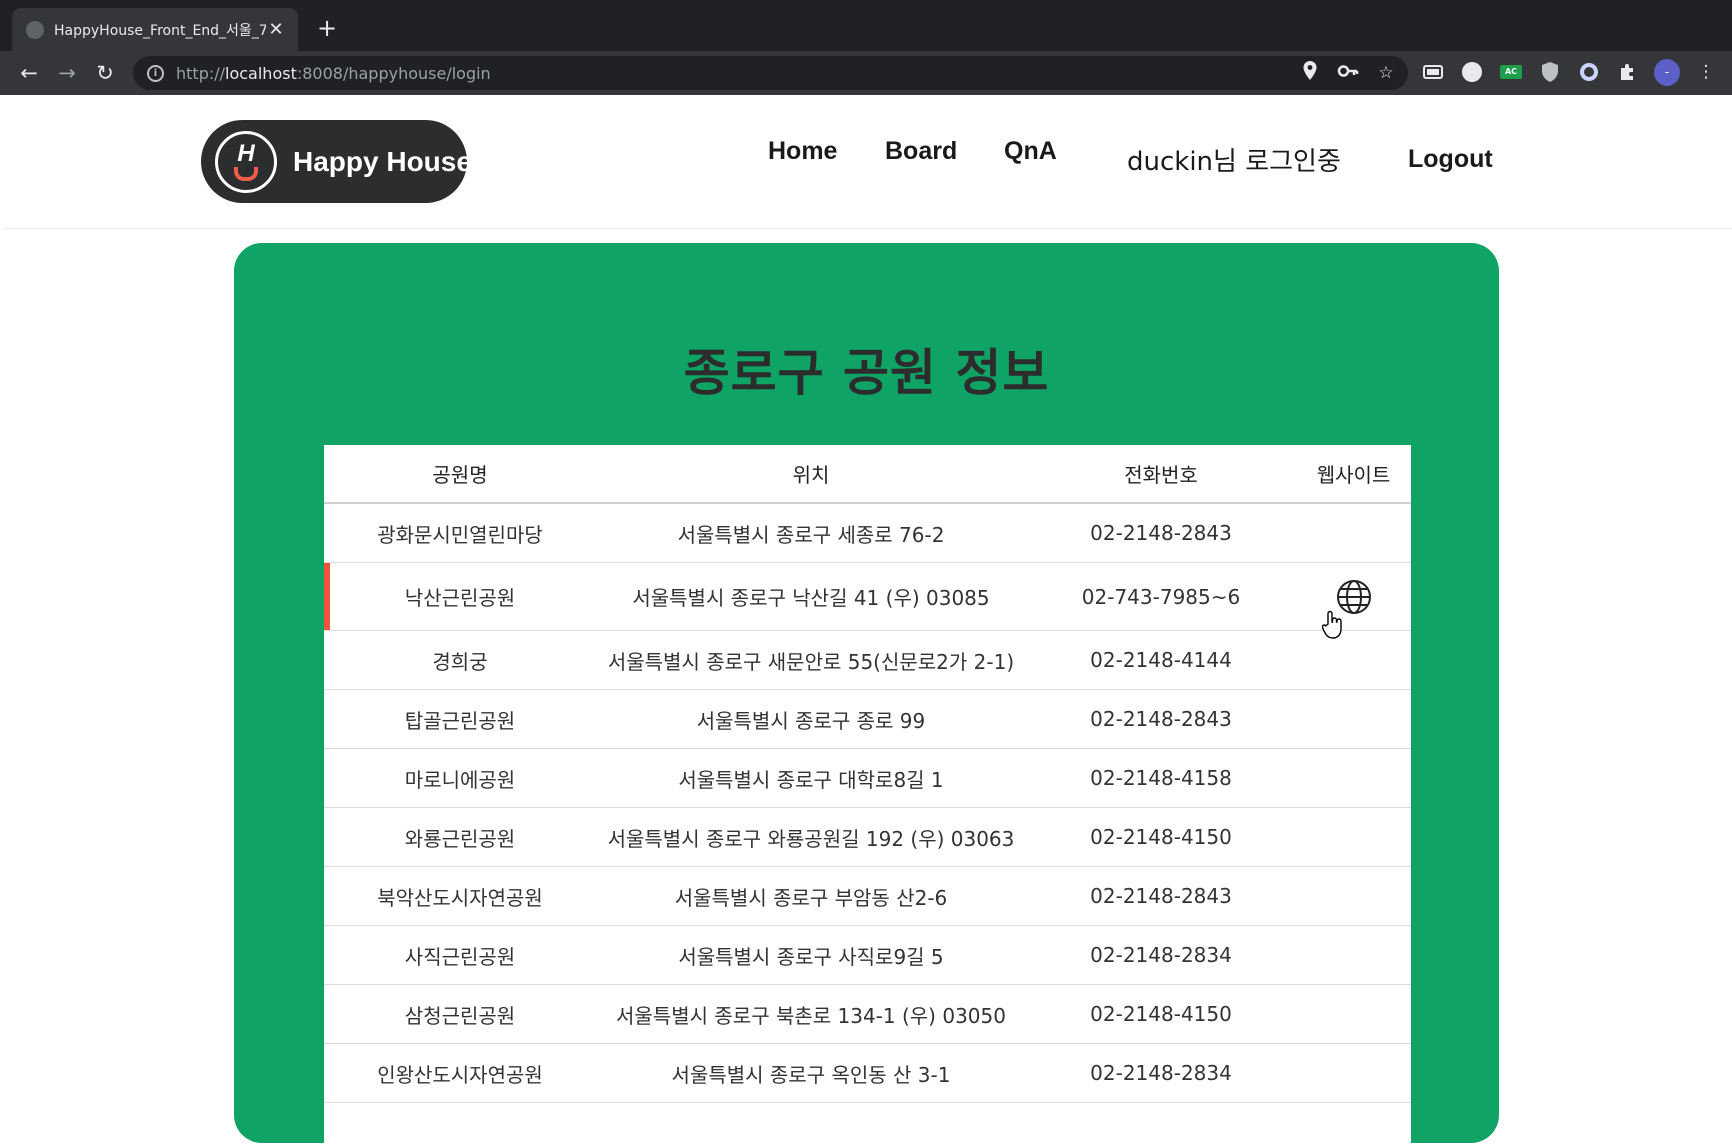  Describe the element at coordinates (1386, 73) in the screenshot. I see `bookmark-star-icon: ☆` at that location.